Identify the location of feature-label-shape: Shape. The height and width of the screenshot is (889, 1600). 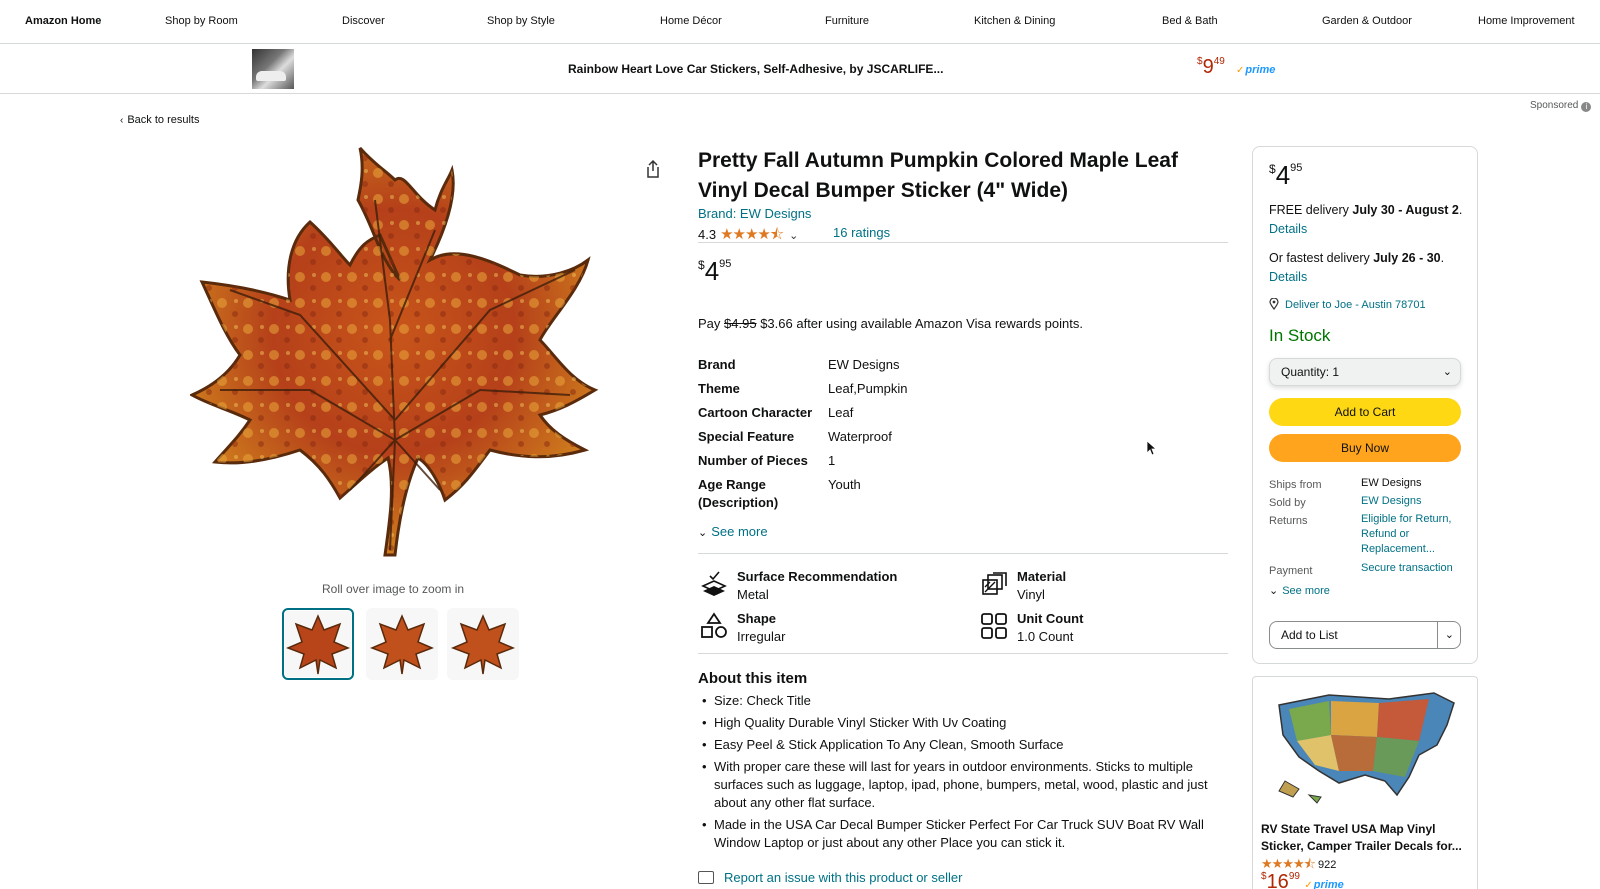
(757, 618).